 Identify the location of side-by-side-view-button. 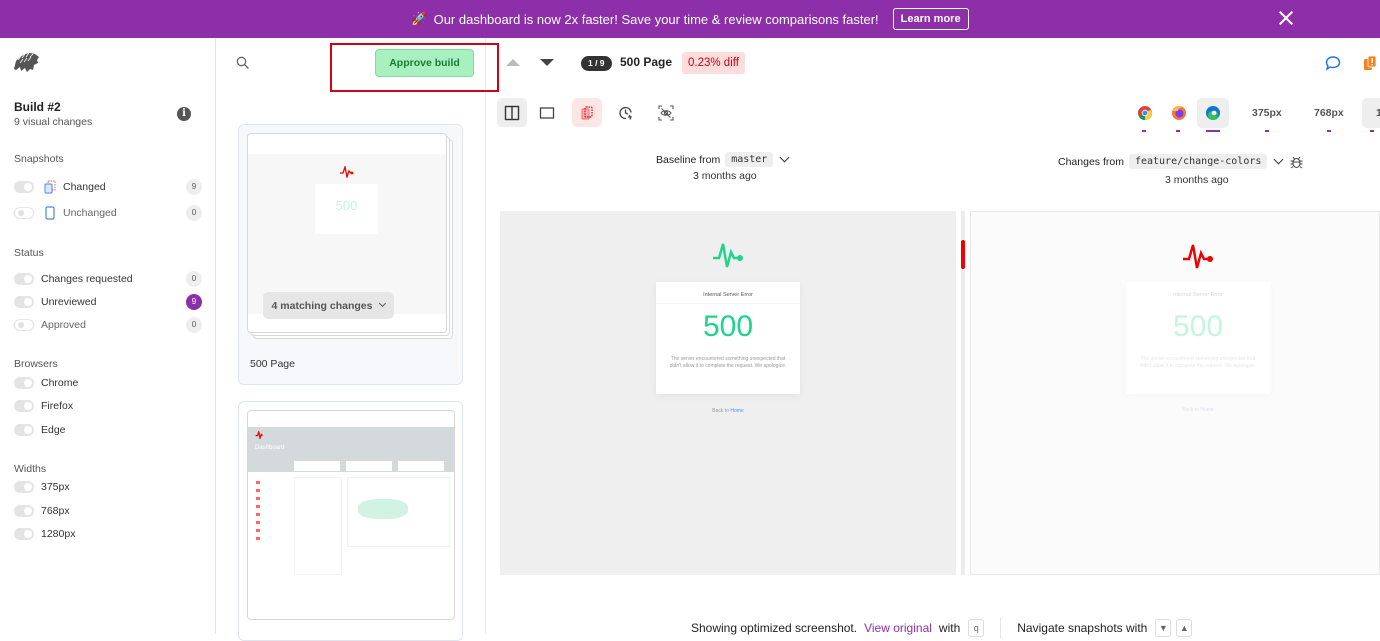
(512, 112).